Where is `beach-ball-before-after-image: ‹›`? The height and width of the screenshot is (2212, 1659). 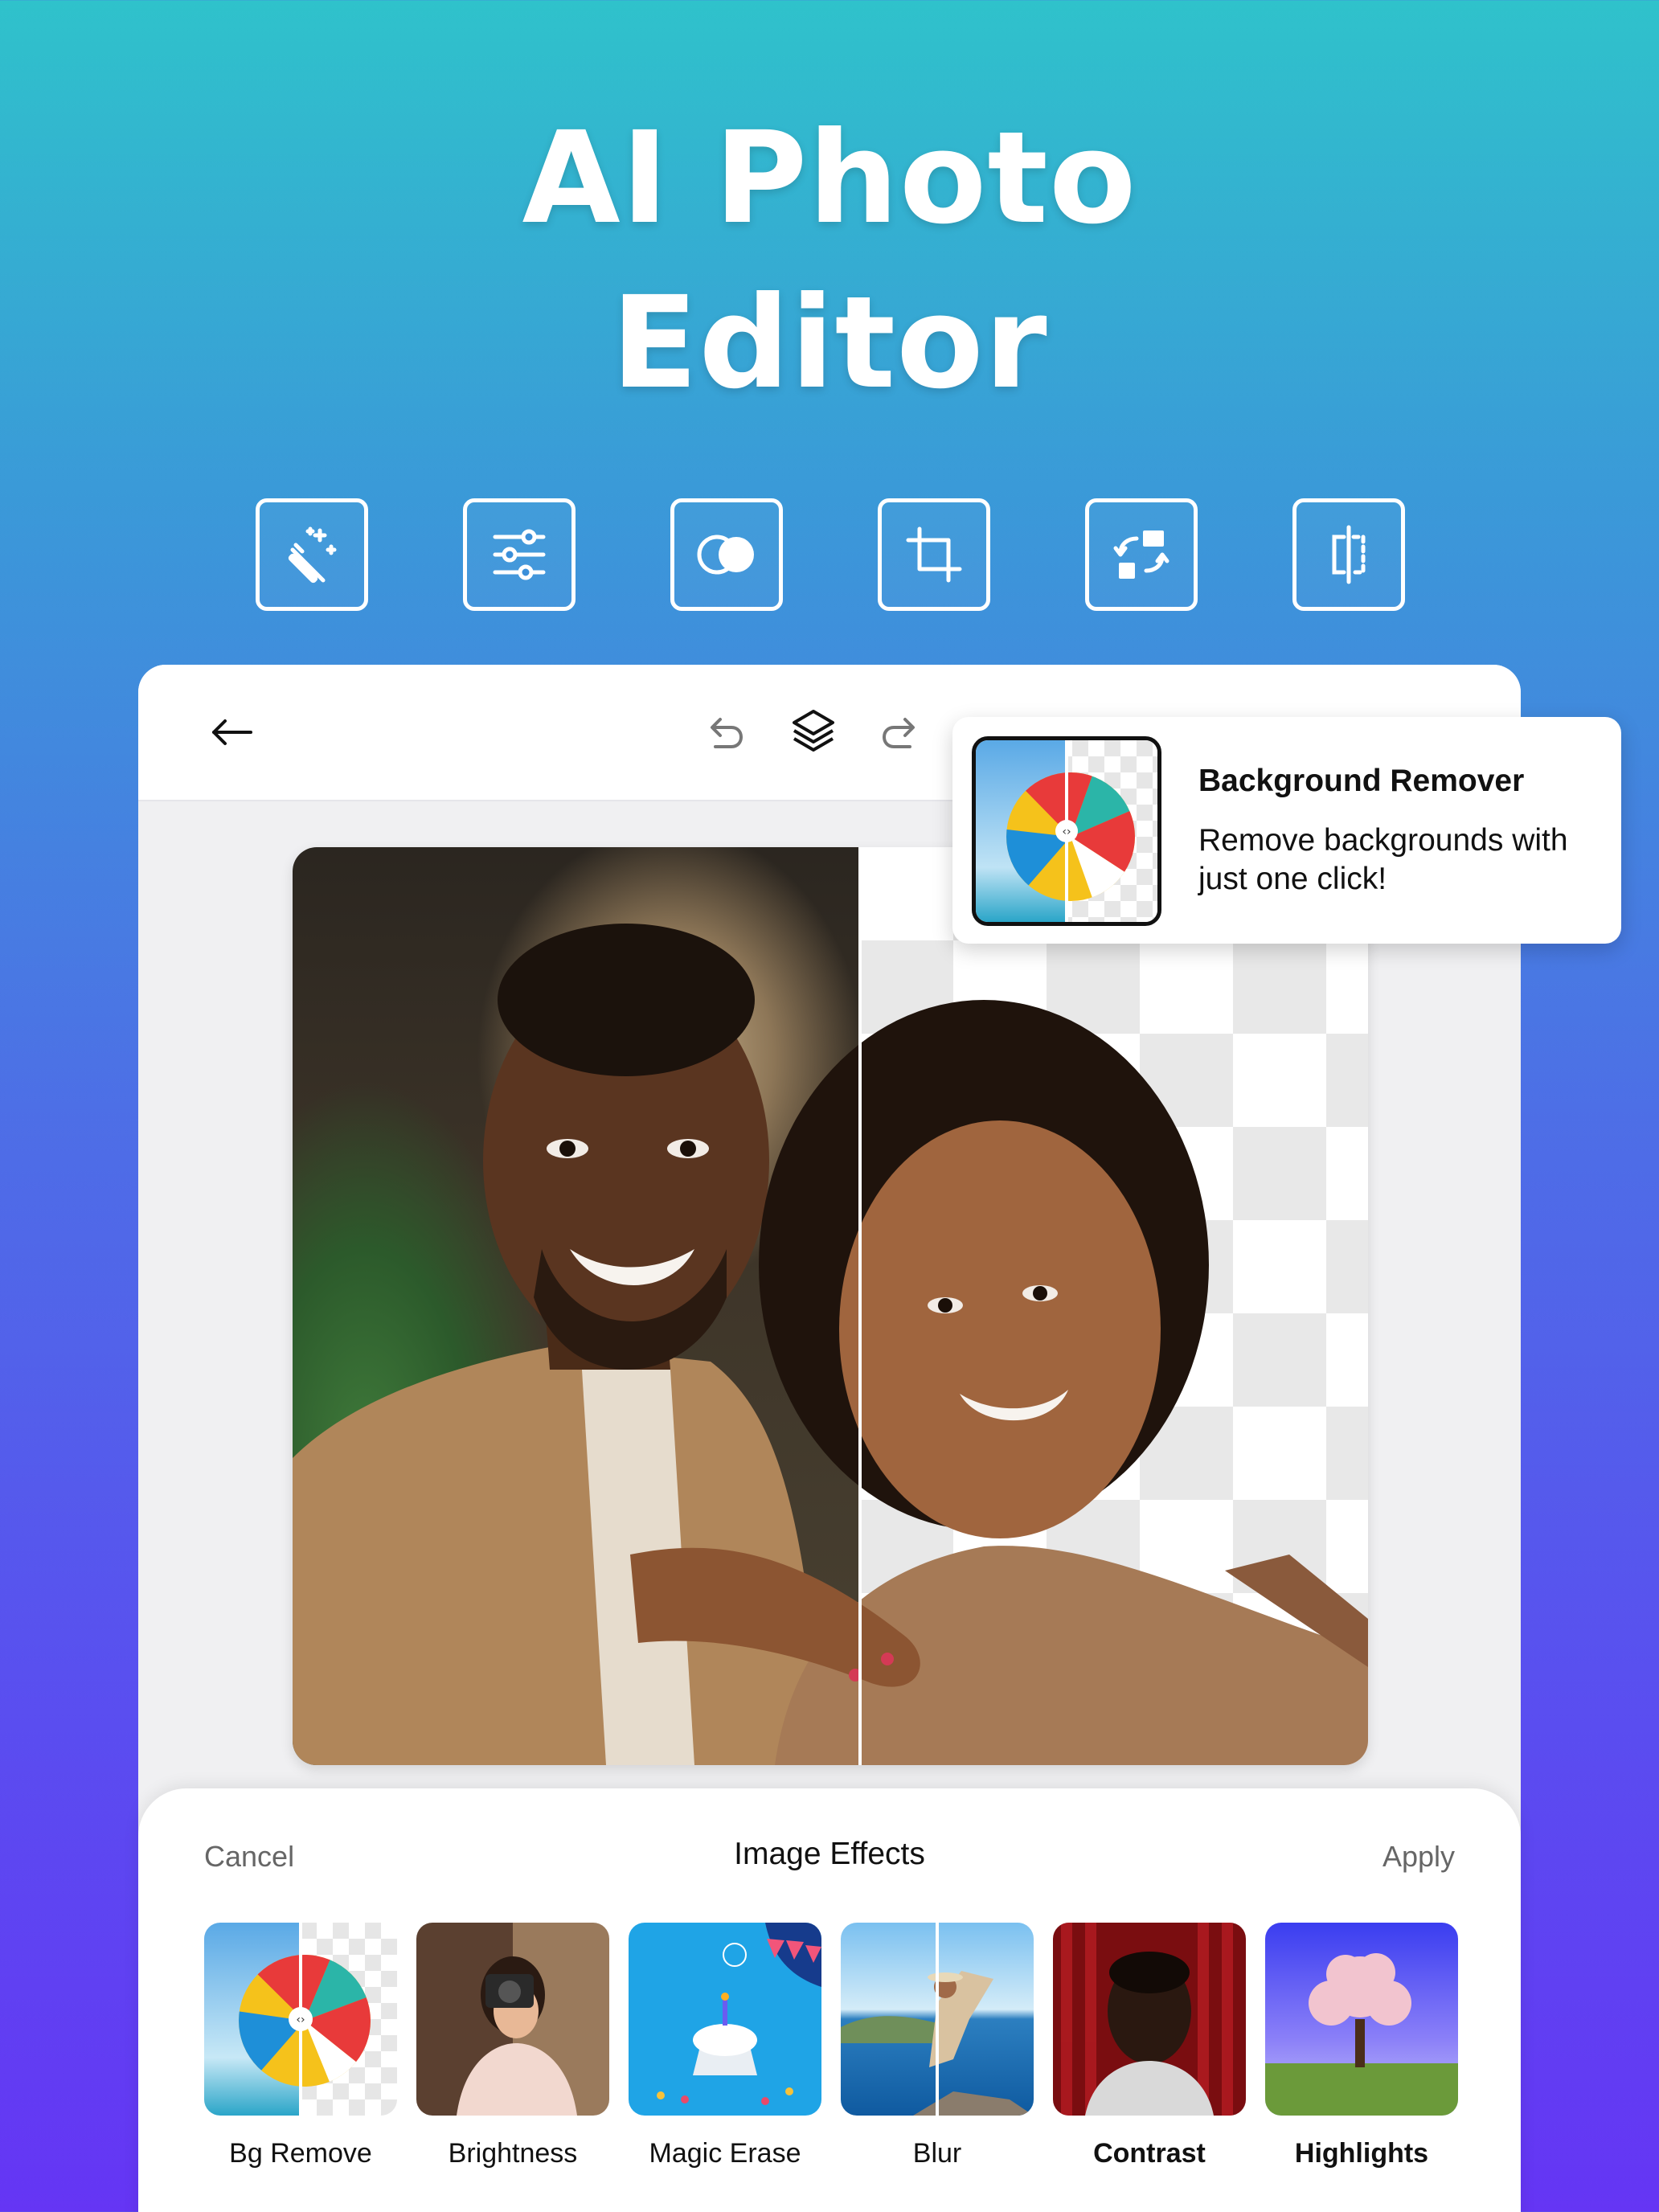
beach-ball-before-after-image: ‹› is located at coordinates (1066, 831).